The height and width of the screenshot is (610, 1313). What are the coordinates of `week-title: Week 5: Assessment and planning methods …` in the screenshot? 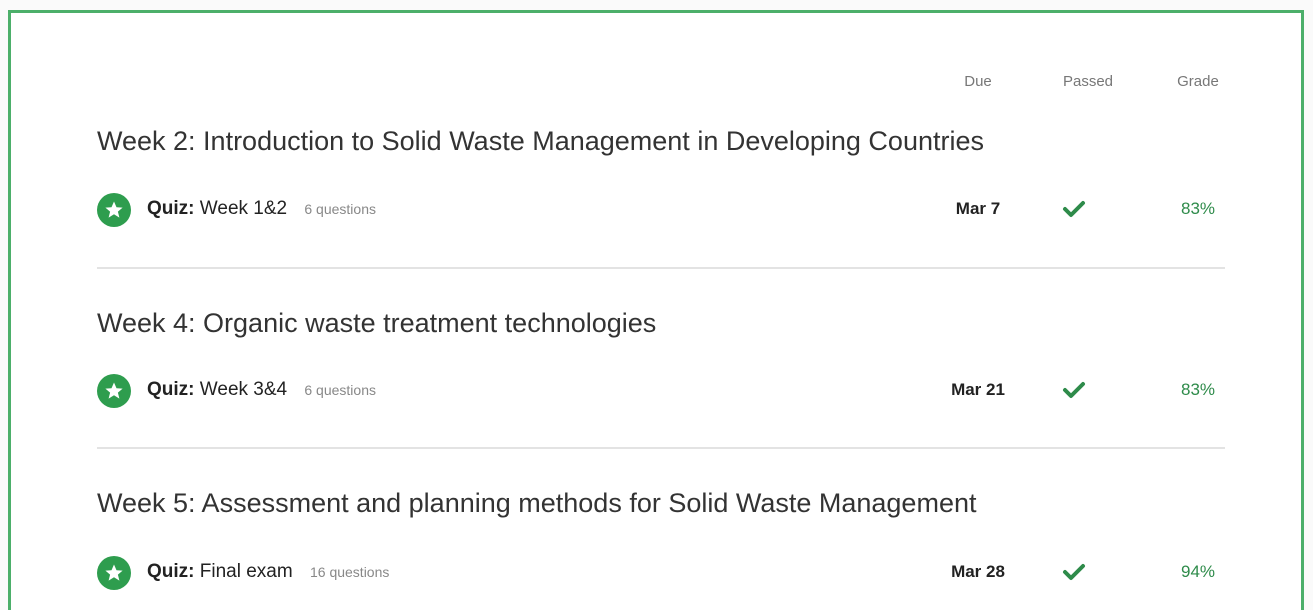 It's located at (537, 503).